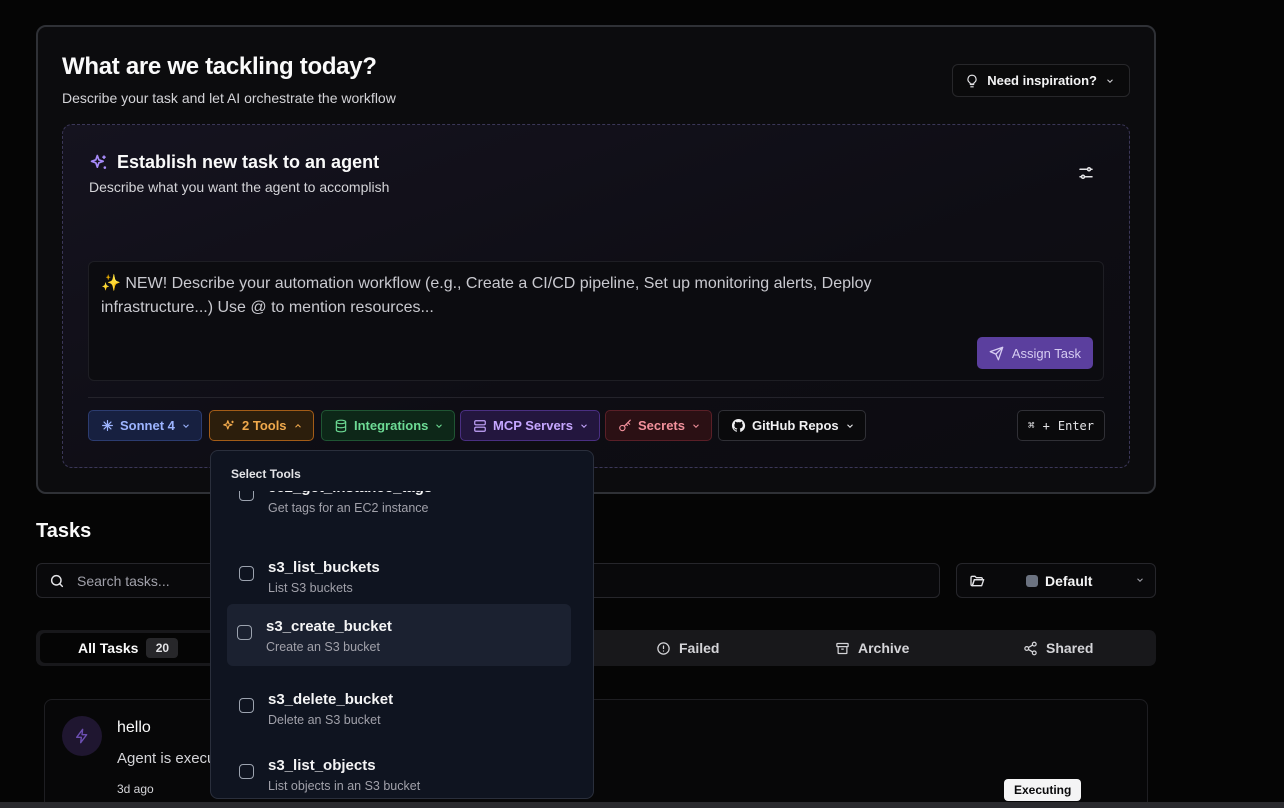  Describe the element at coordinates (348, 508) in the screenshot. I see `tool-description: Get tags for an EC2 instance` at that location.